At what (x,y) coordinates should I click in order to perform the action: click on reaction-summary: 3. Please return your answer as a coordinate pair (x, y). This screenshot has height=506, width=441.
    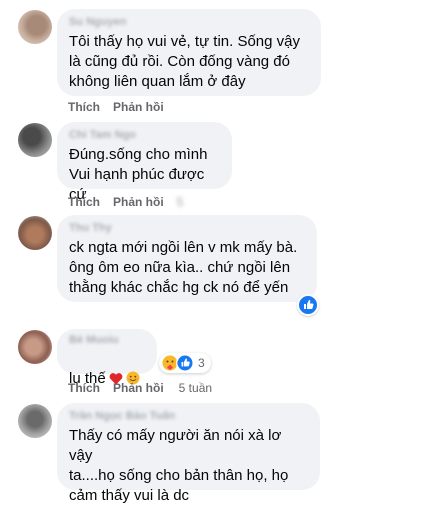
    Looking at the image, I should click on (185, 363).